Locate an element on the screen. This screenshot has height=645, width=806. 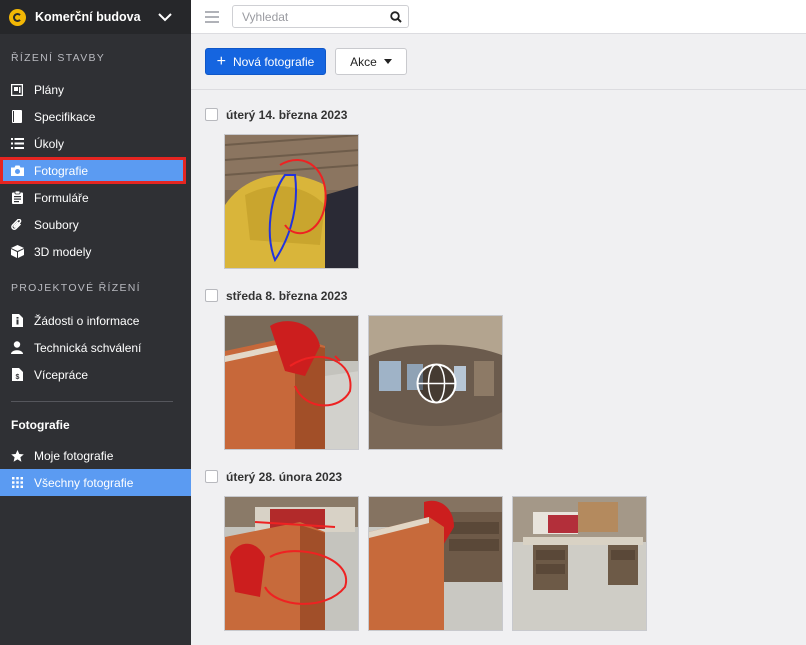
sidebar-item-label: Formuláře is located at coordinates (61, 197).